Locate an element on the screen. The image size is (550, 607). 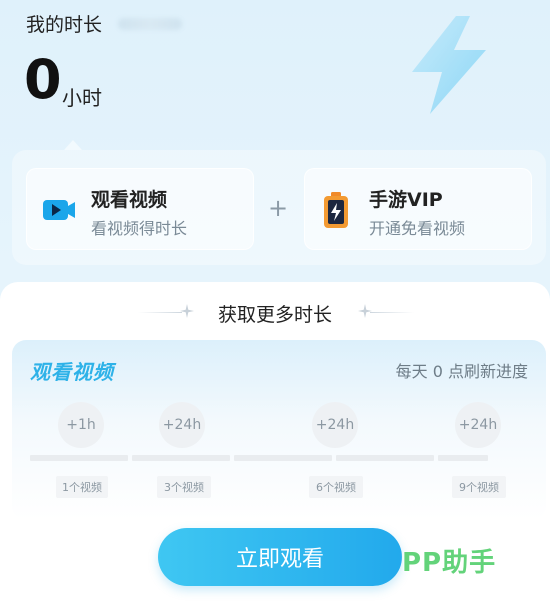
pp-assistant-watermark: PP助手 is located at coordinates (449, 563).